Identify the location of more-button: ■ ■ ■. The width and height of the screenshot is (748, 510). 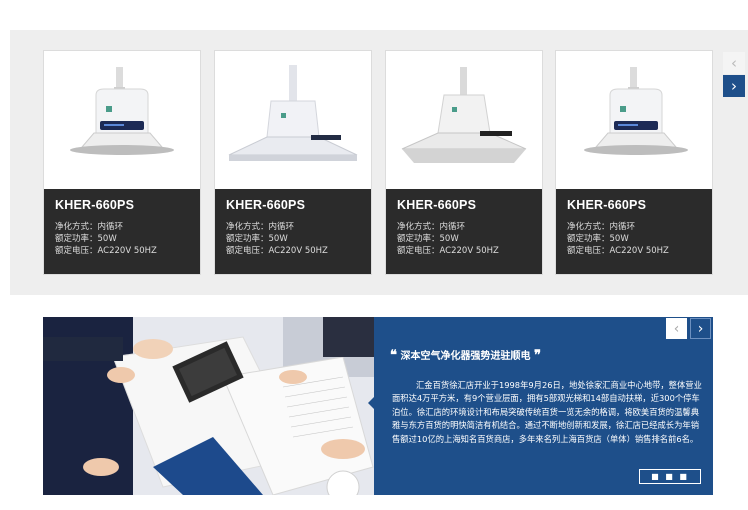
(670, 476).